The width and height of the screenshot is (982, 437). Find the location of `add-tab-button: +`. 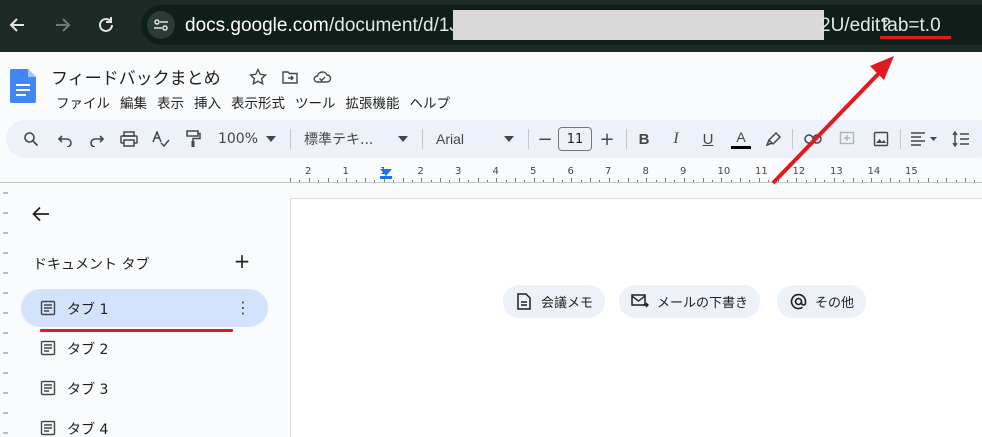

add-tab-button: + is located at coordinates (242, 261).